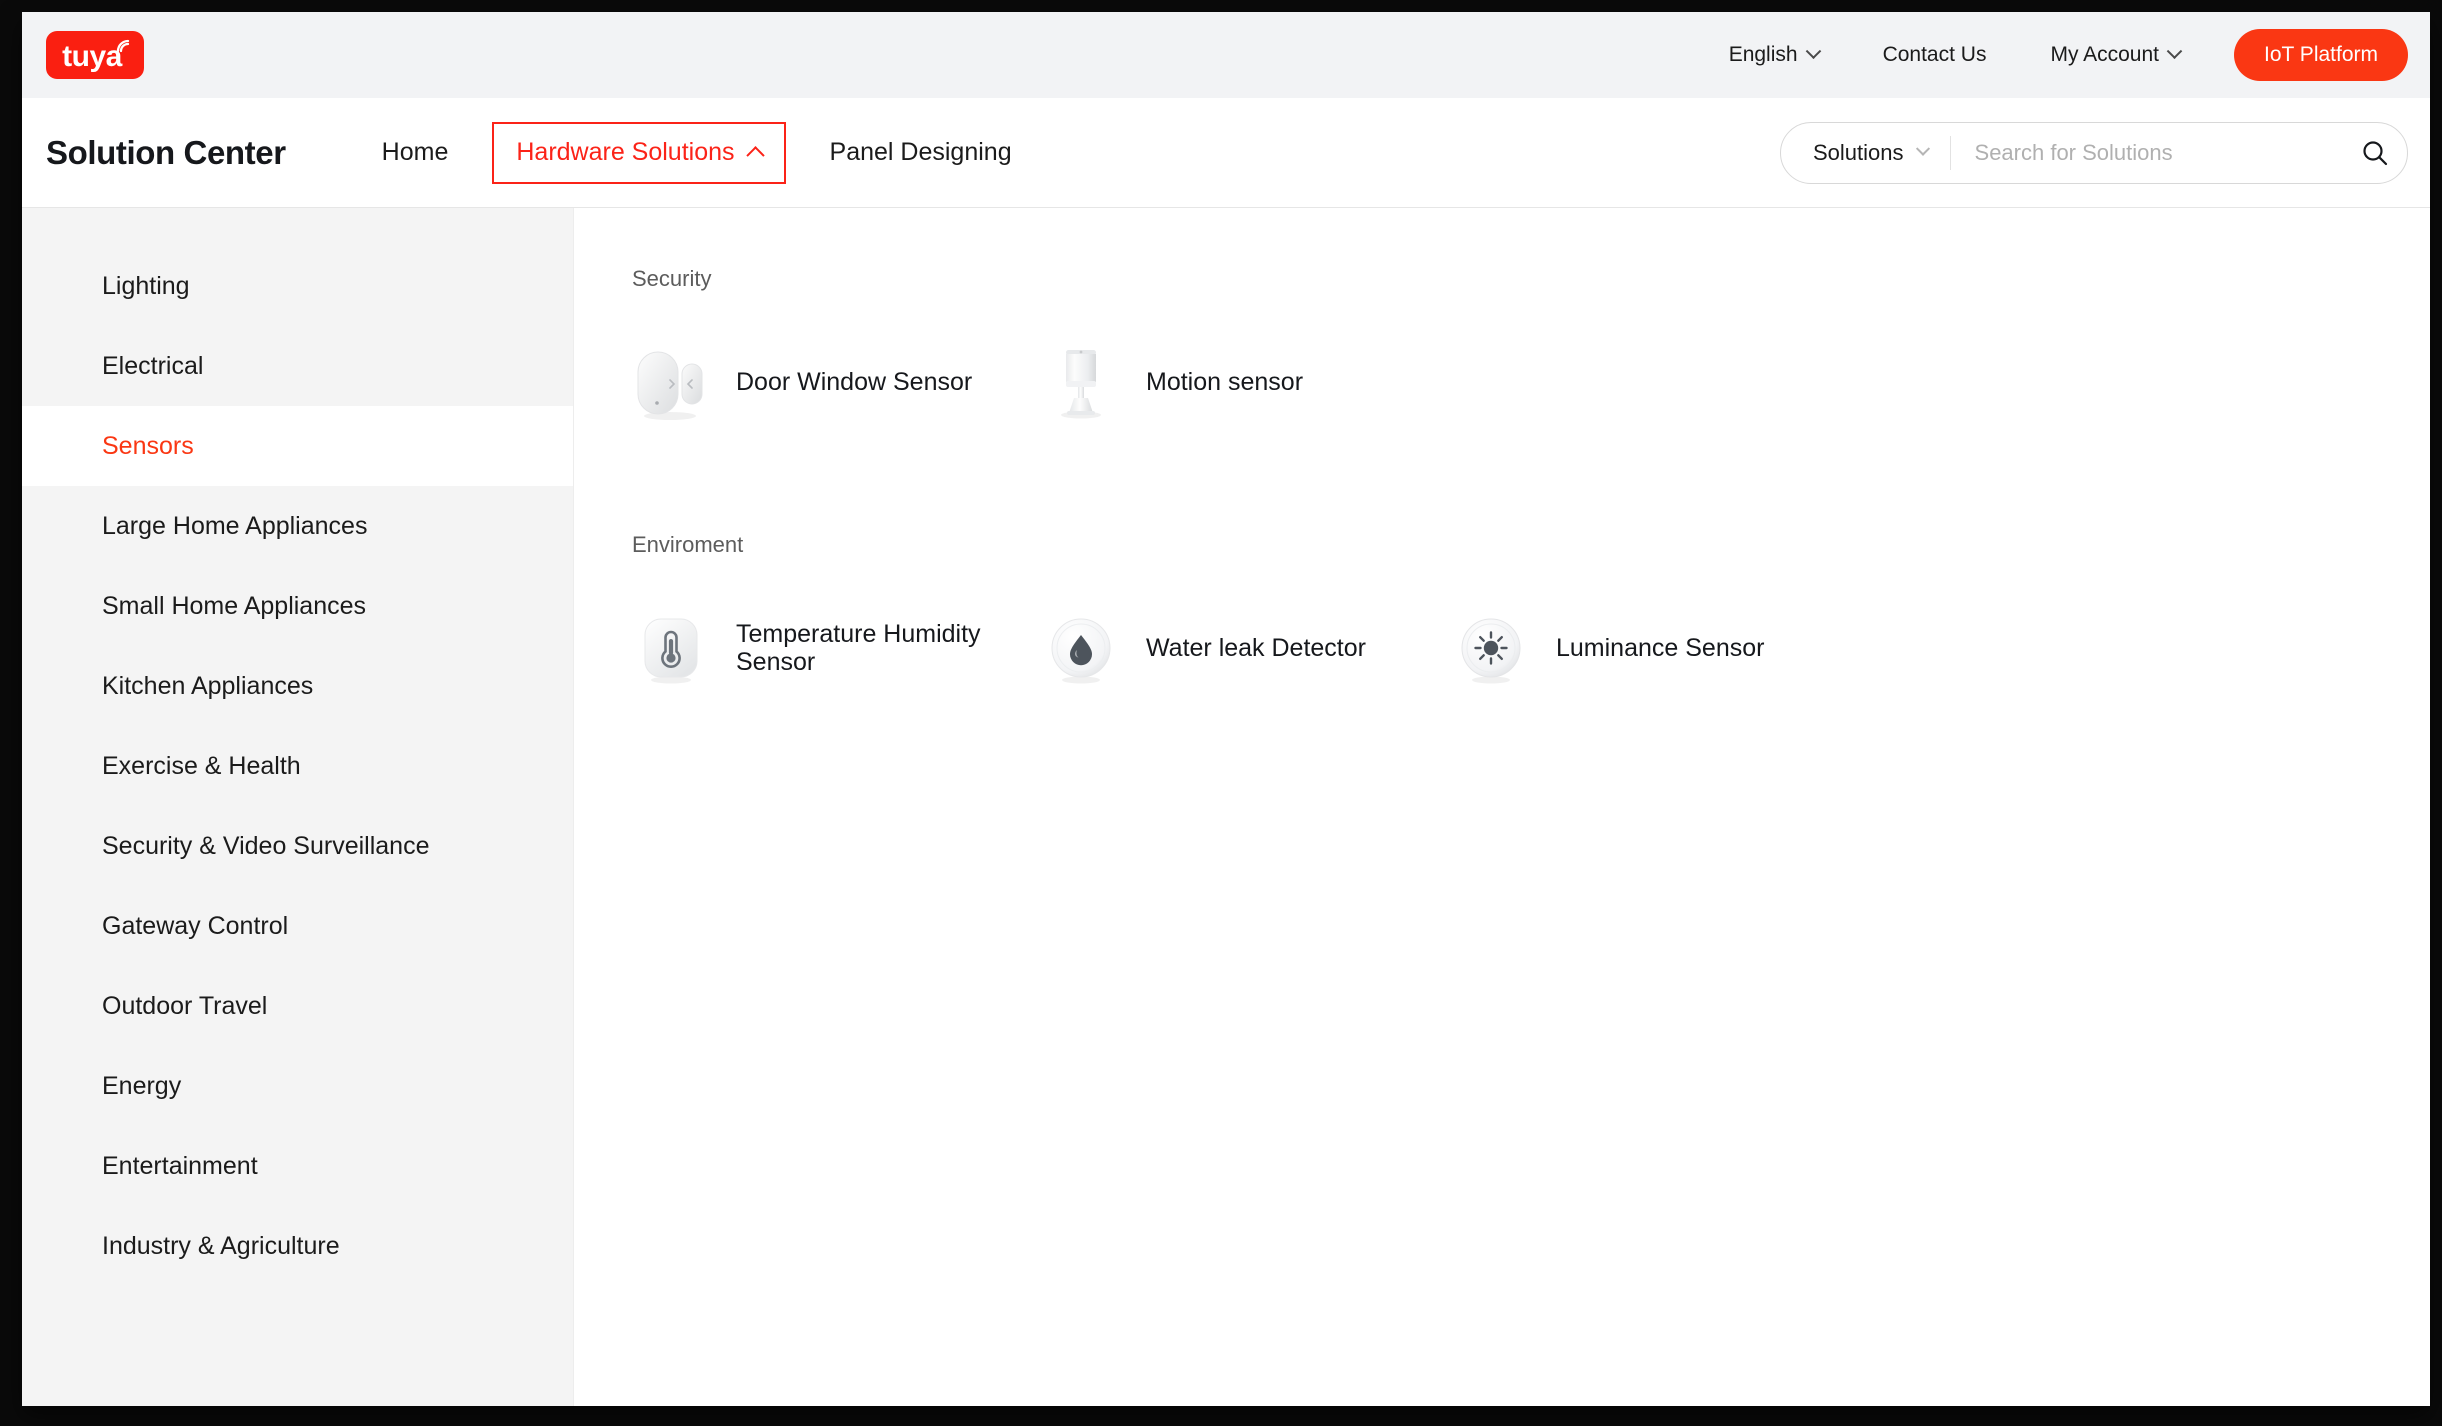 The image size is (2442, 1426). Describe the element at coordinates (146, 285) in the screenshot. I see `sidebar-item-label: Lighting` at that location.